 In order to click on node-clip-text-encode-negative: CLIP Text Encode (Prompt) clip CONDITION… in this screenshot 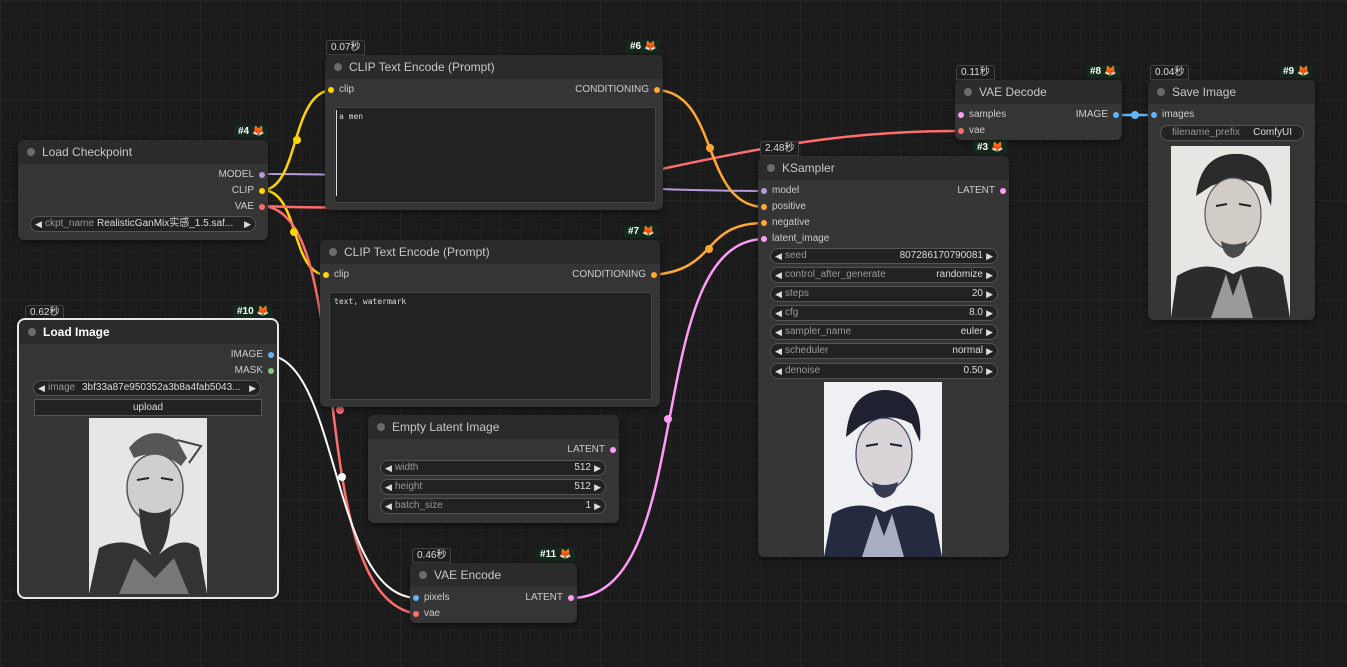, I will do `click(490, 323)`.